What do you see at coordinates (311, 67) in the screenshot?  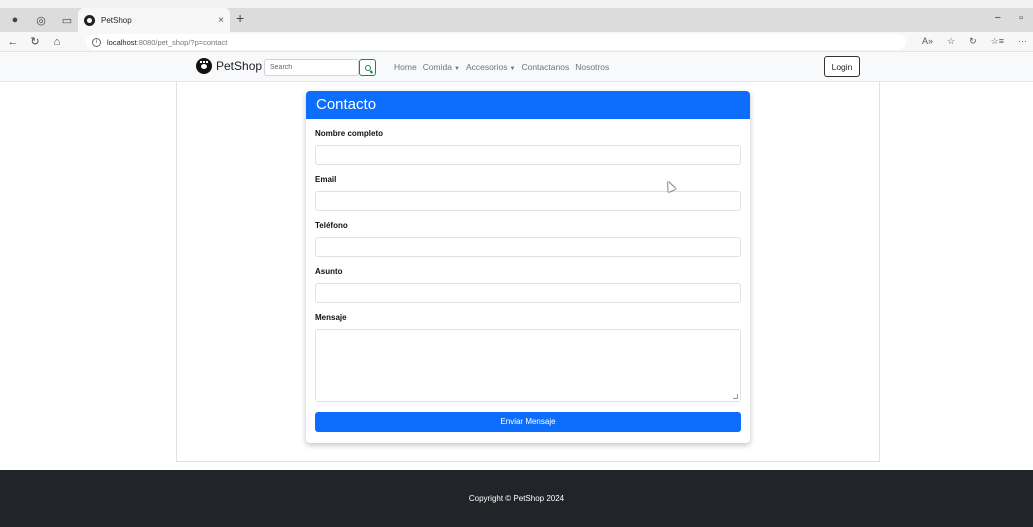 I see `search-input` at bounding box center [311, 67].